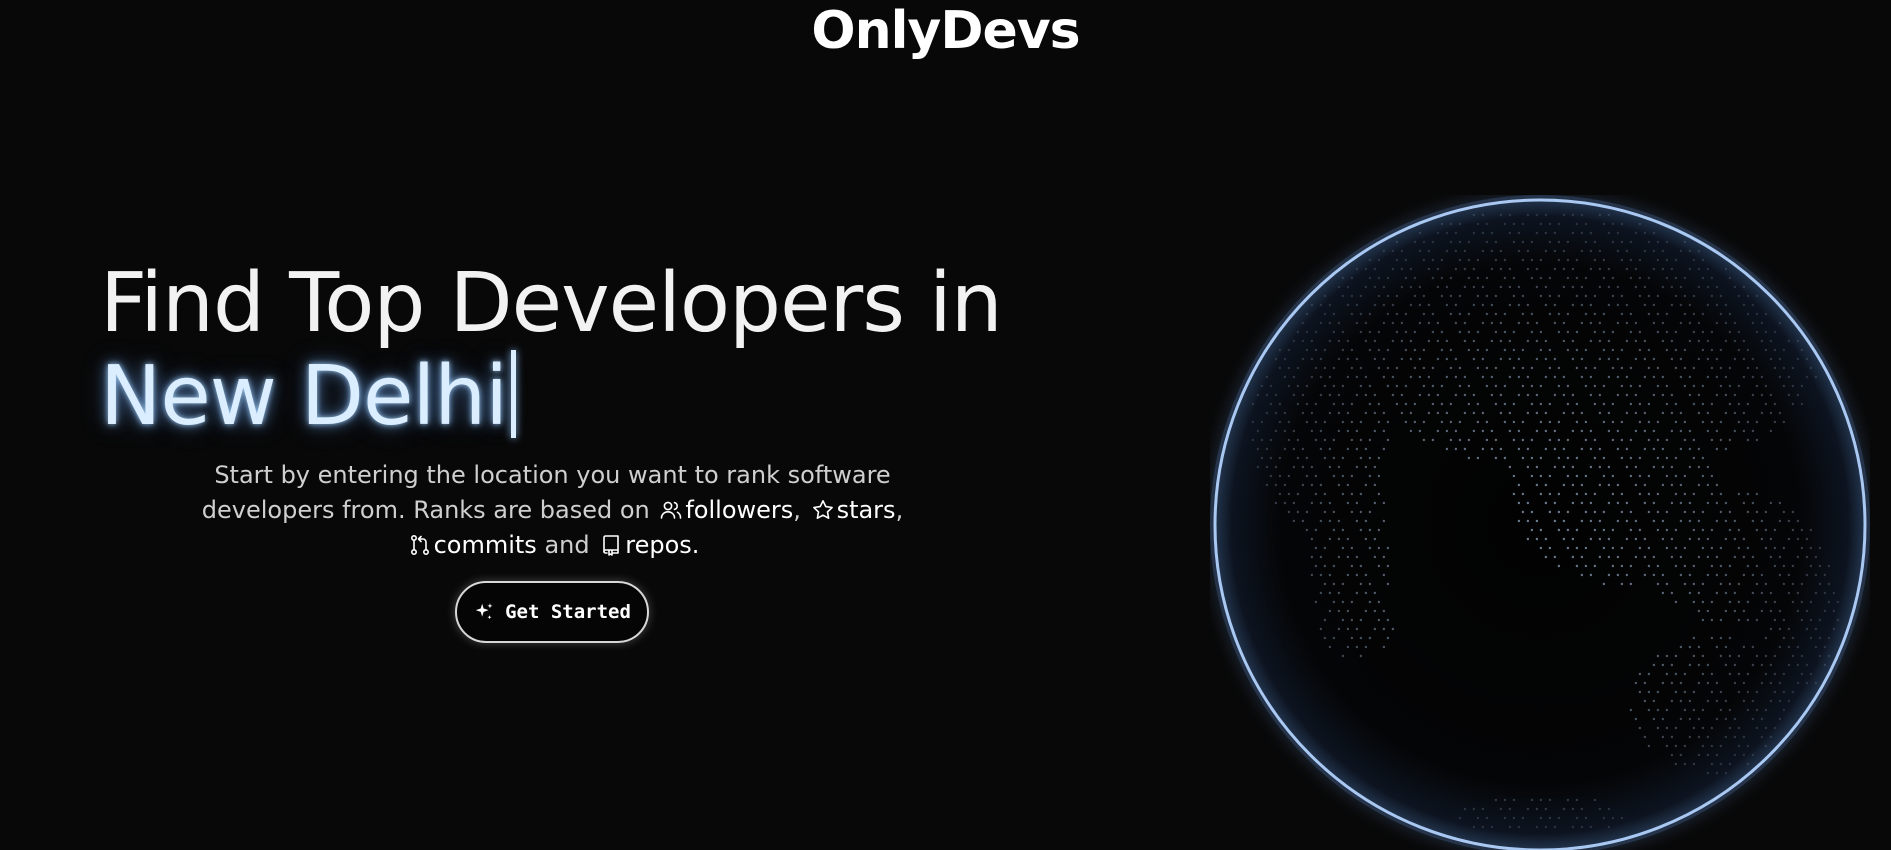  I want to click on get-started-button: Get Started, so click(552, 612).